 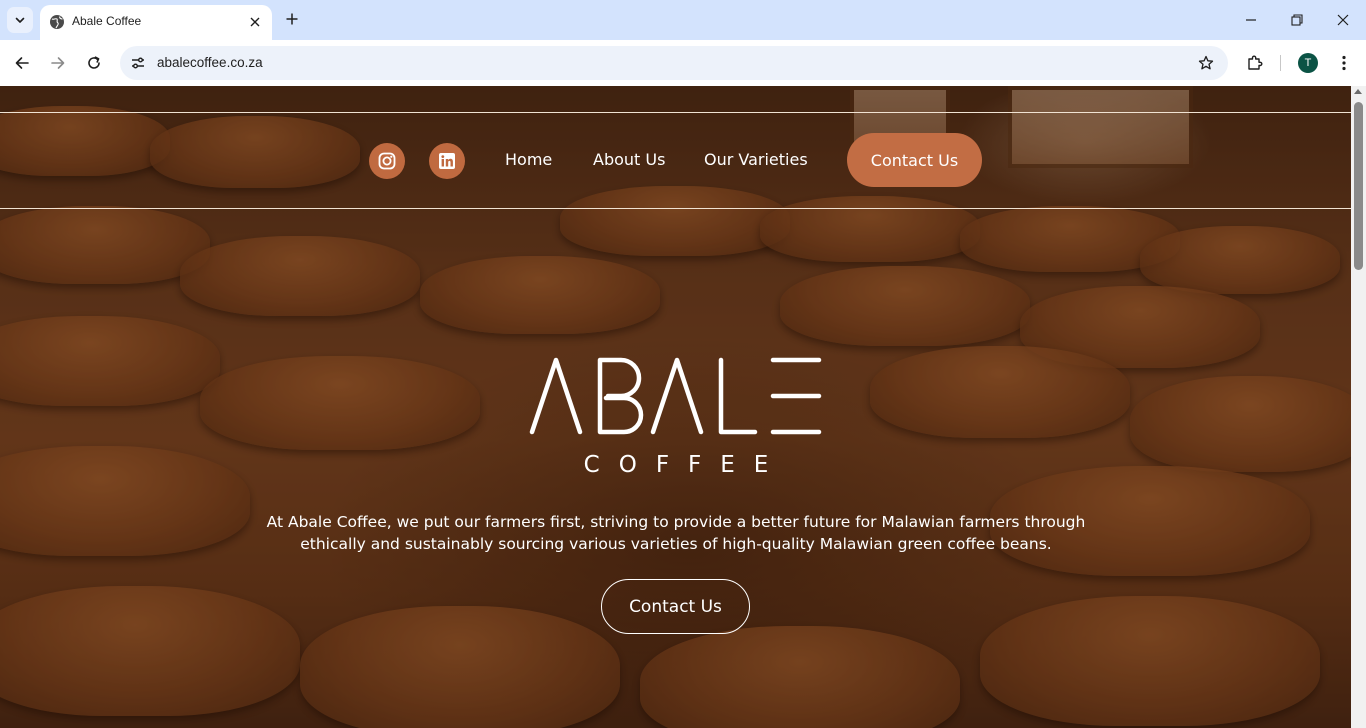 What do you see at coordinates (1280, 63) in the screenshot?
I see `toolbar-divider` at bounding box center [1280, 63].